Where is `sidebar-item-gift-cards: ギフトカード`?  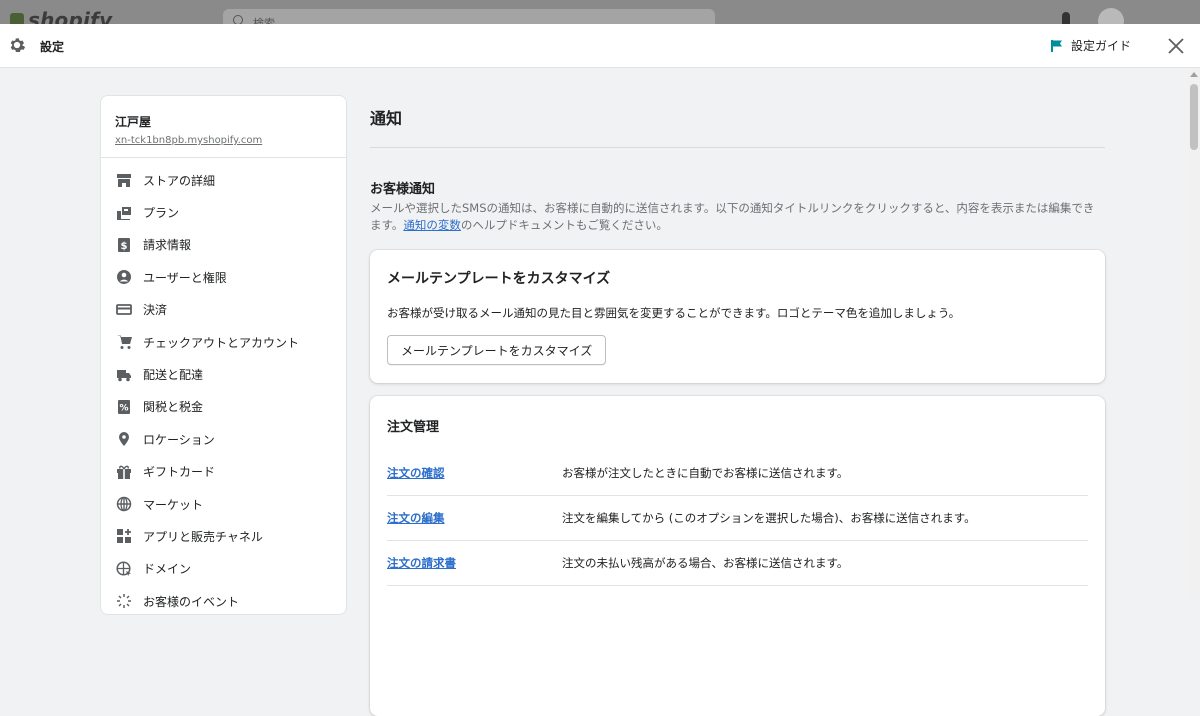 sidebar-item-gift-cards: ギフトカード is located at coordinates (223, 472).